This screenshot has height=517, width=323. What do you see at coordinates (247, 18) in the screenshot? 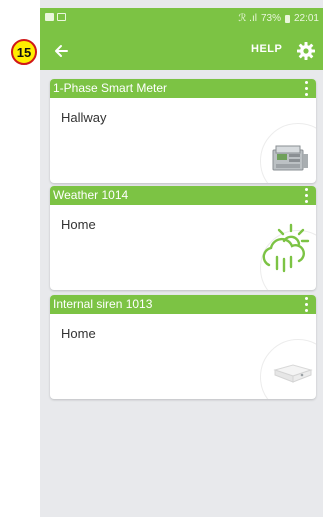
I see `signal-icon: ℛ .ıl` at bounding box center [247, 18].